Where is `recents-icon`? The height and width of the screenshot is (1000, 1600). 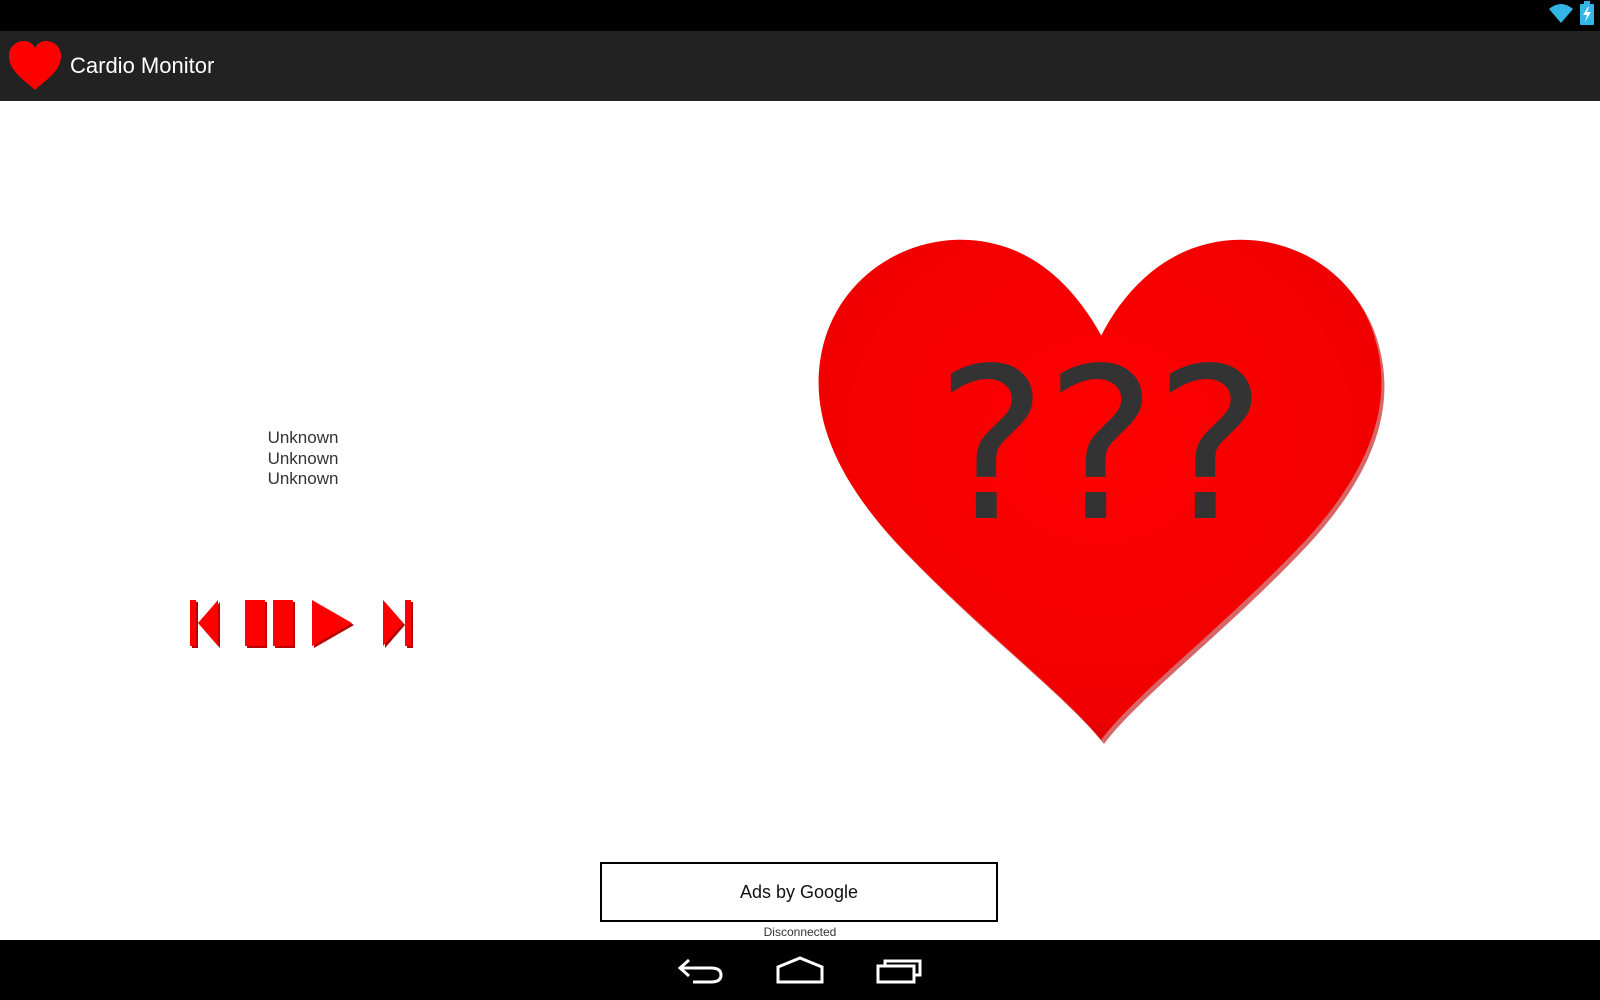
recents-icon is located at coordinates (900, 970).